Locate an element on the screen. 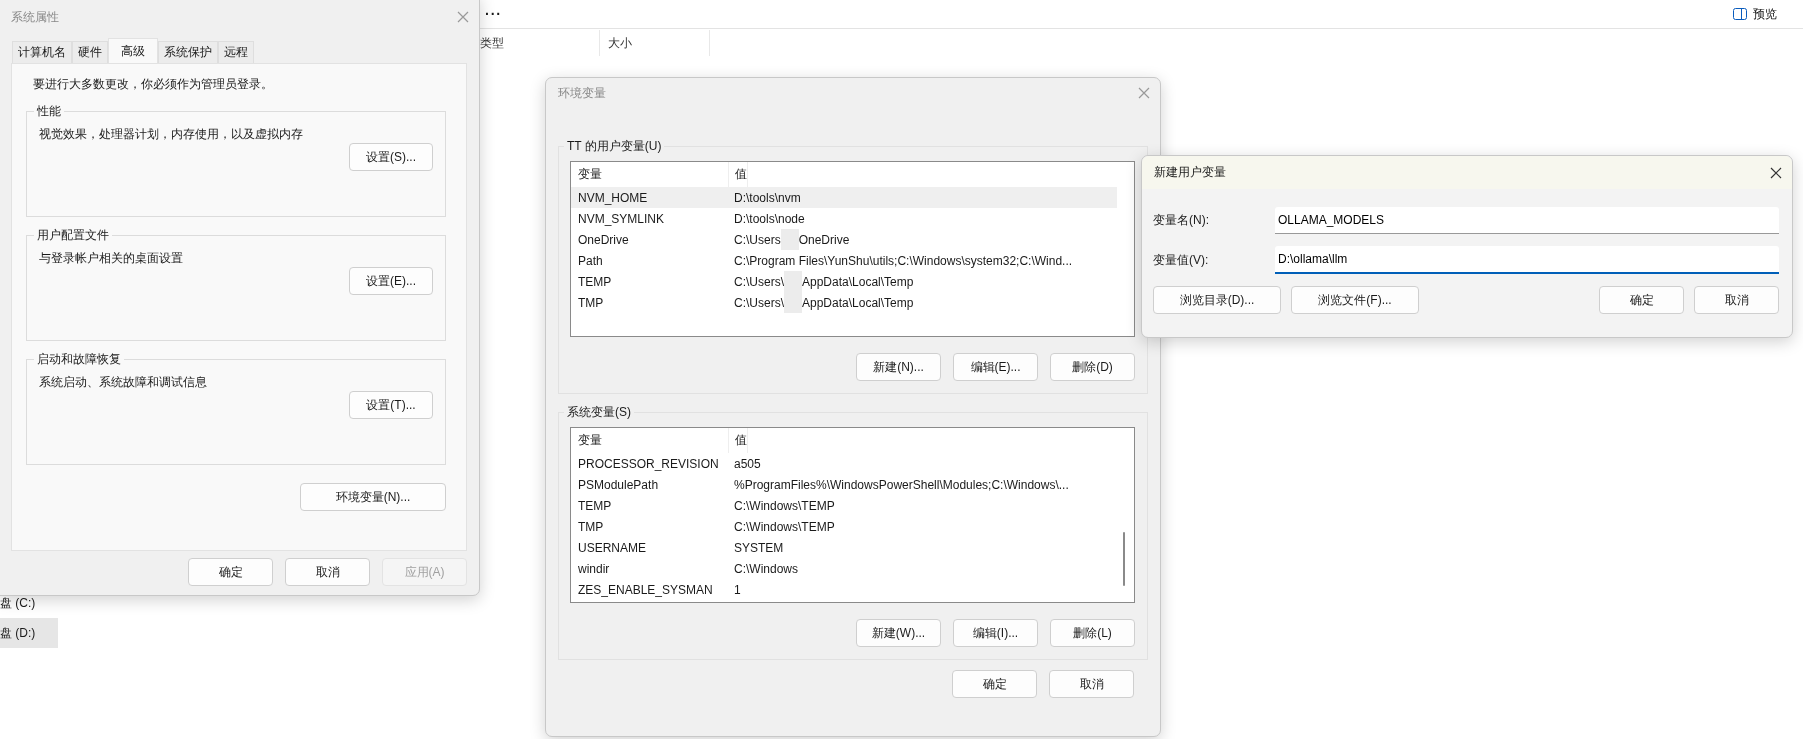 The image size is (1803, 739). variable-name: Path is located at coordinates (590, 260).